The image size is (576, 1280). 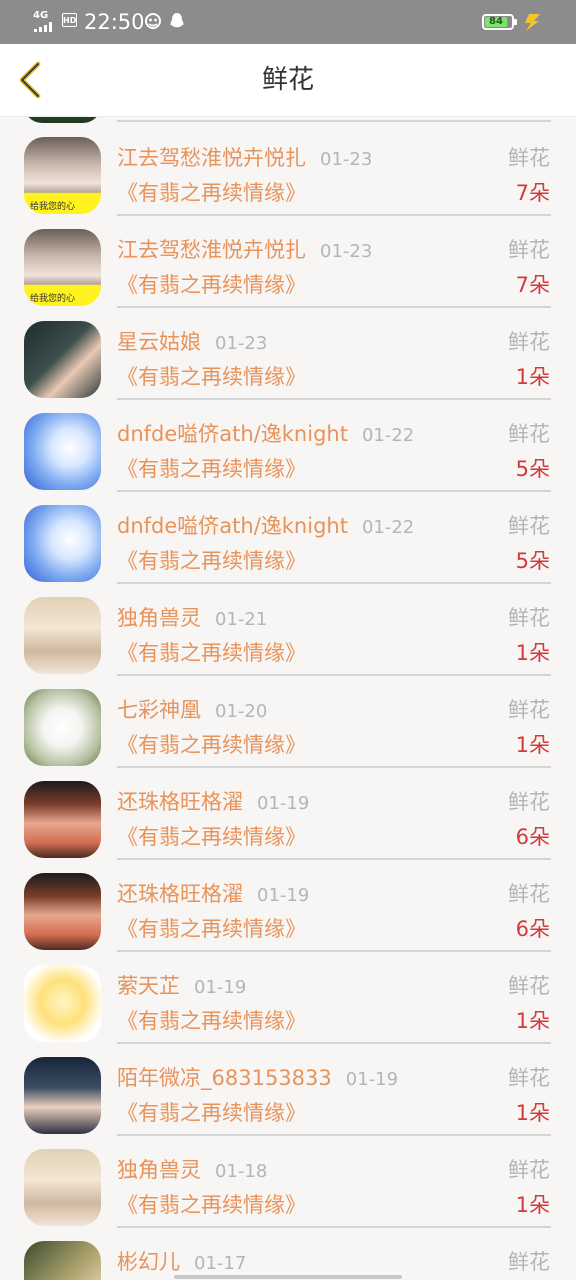 I want to click on user-name: 彬幻儿 01-17, so click(x=181, y=1263).